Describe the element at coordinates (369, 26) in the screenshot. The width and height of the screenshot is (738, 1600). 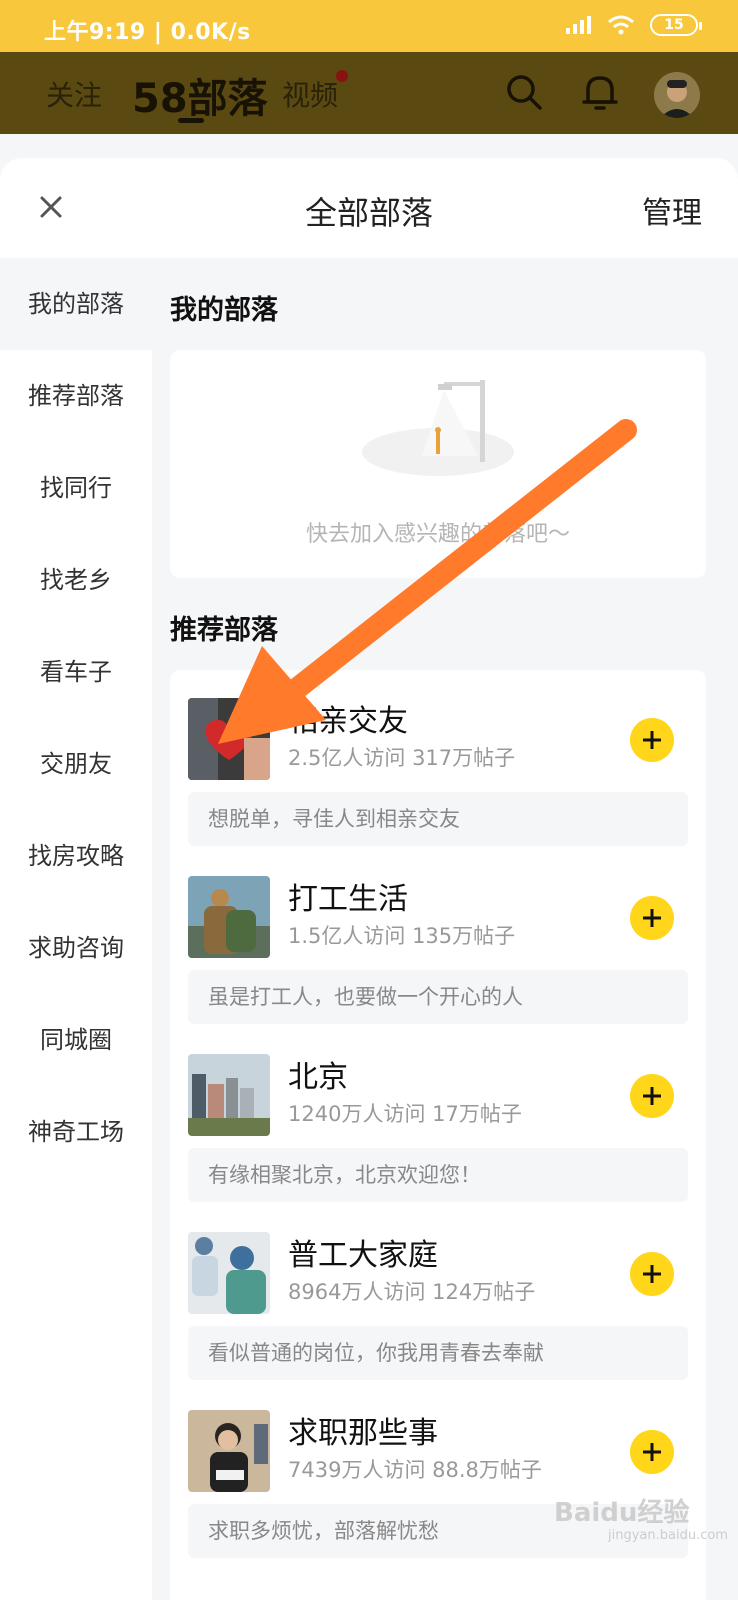
I see `status-bar: 上午9:19 | 0.0K/s 15` at that location.